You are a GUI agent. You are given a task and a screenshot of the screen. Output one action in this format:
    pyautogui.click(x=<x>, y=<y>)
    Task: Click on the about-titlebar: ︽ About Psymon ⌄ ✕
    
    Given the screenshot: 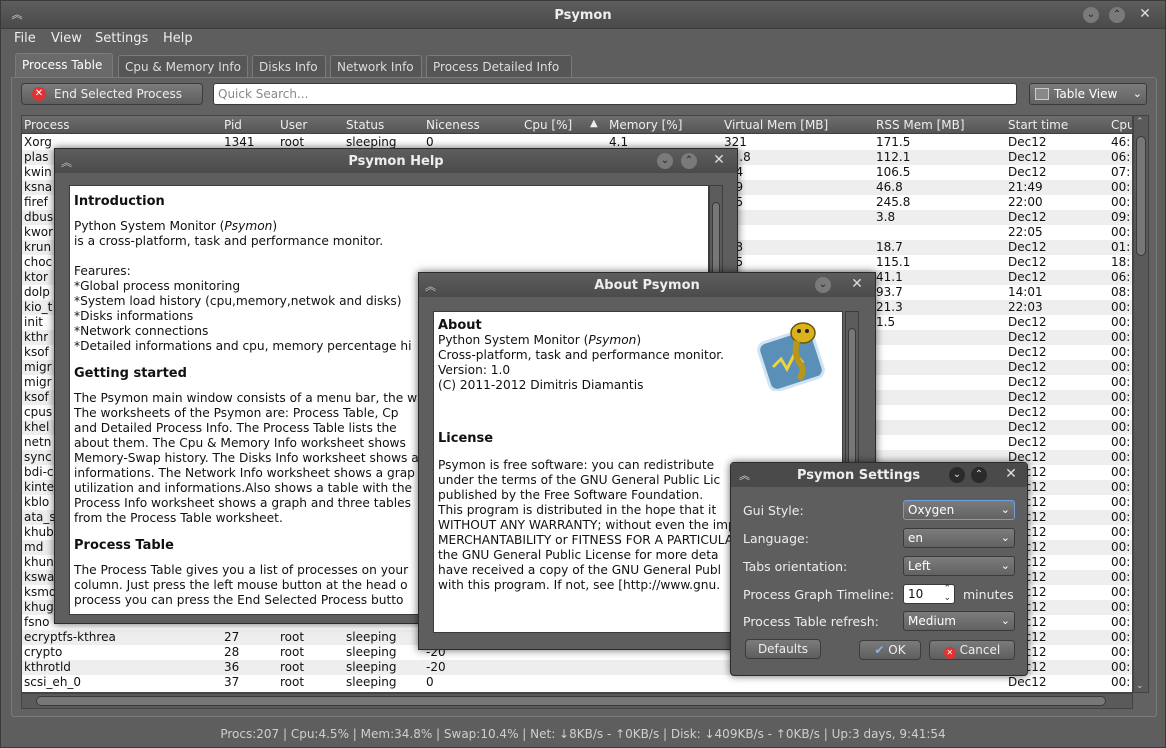 What is the action you would take?
    pyautogui.click(x=647, y=285)
    